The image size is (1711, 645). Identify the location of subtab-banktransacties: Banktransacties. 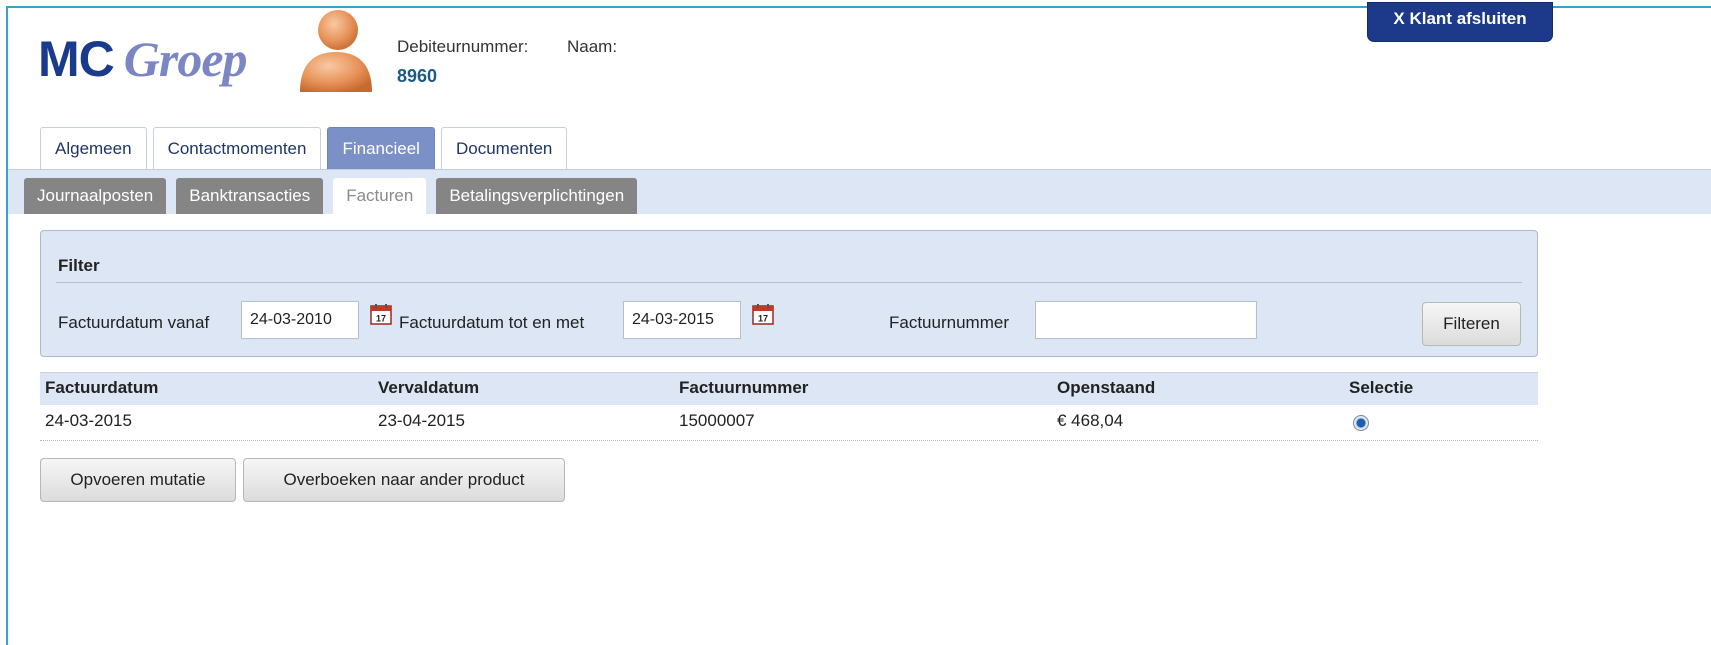
(250, 196).